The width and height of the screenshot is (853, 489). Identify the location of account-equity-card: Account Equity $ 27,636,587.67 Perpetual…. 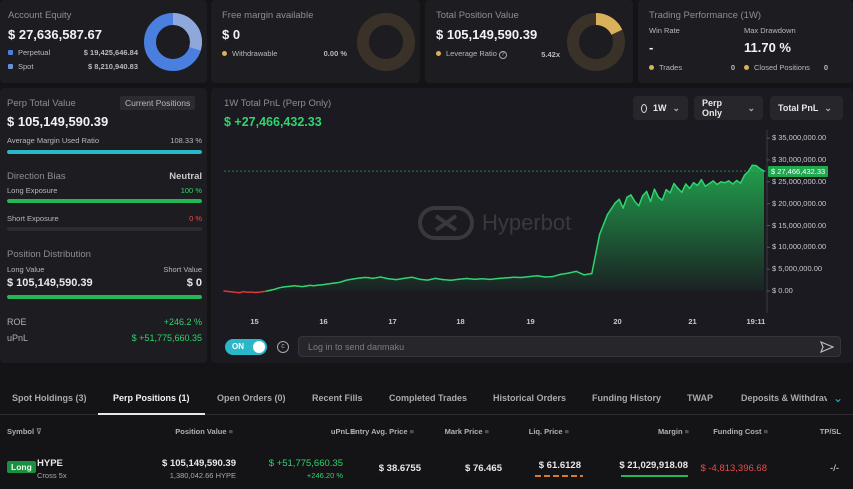
(103, 41).